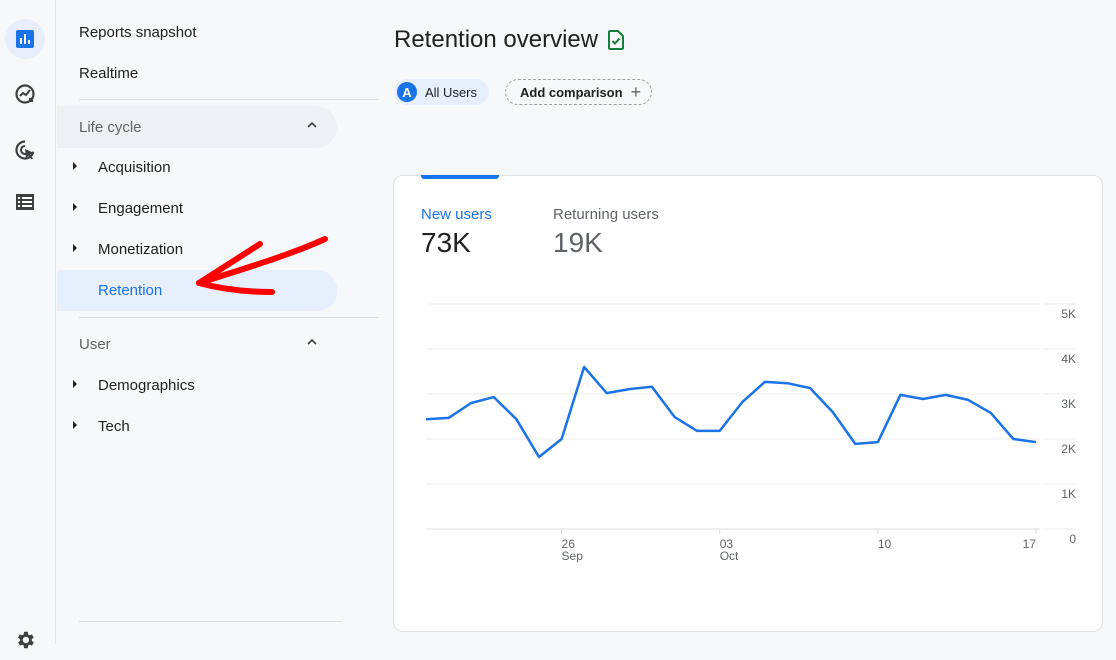 This screenshot has width=1116, height=660. What do you see at coordinates (1068, 359) in the screenshot?
I see `y-tick-label: 4K` at bounding box center [1068, 359].